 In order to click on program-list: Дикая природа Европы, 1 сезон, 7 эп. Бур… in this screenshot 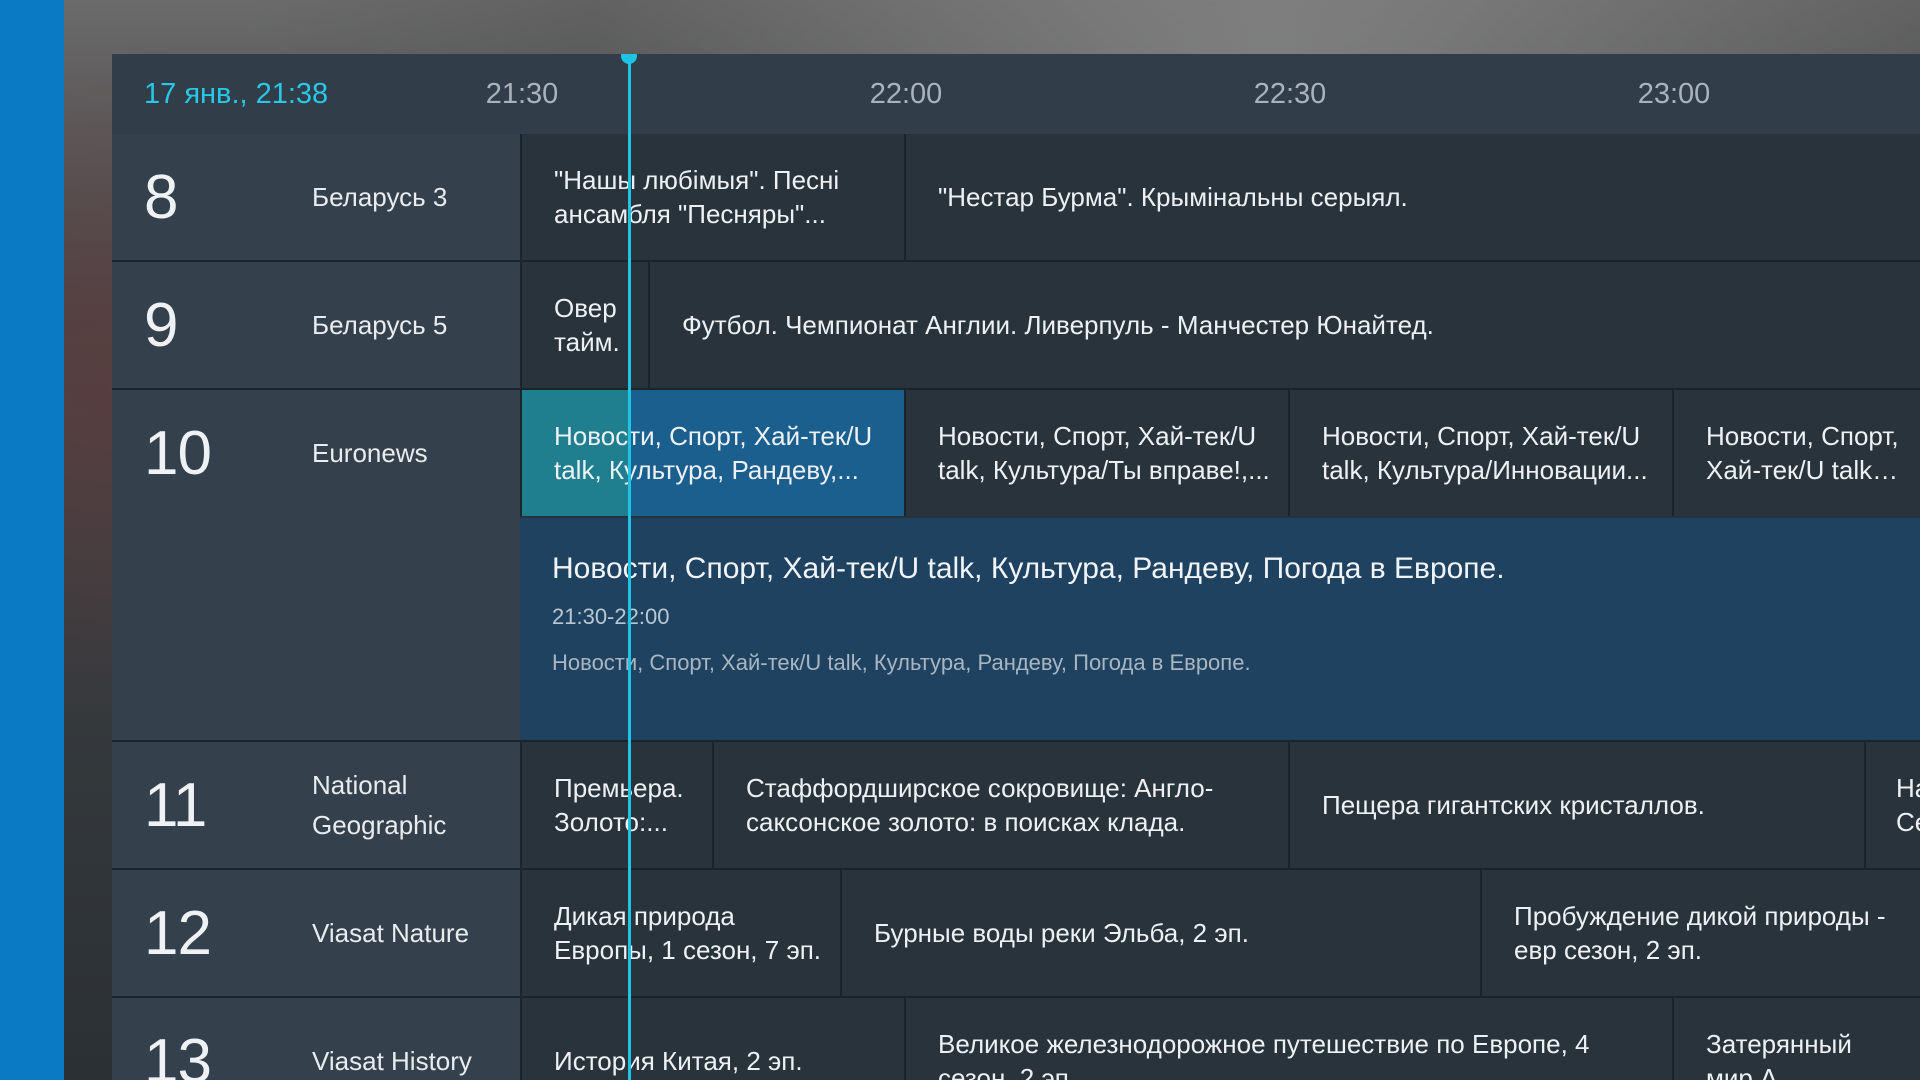, I will do `click(1220, 933)`.